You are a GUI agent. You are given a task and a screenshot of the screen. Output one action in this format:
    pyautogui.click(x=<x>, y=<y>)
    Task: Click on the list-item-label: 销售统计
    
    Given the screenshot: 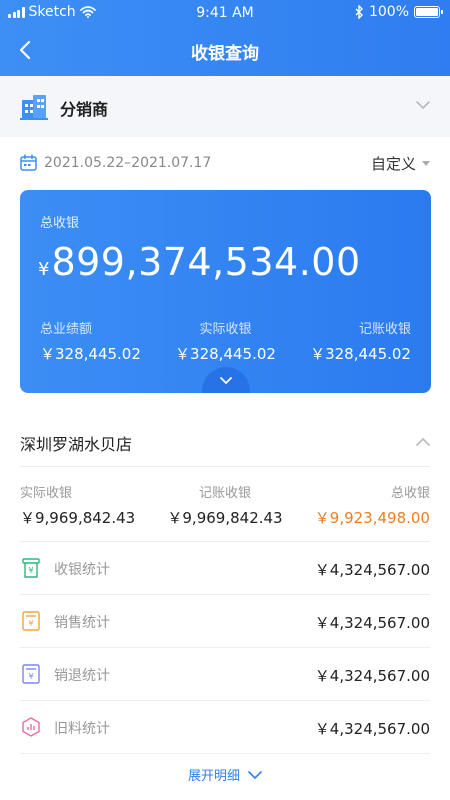 What is the action you would take?
    pyautogui.click(x=82, y=623)
    